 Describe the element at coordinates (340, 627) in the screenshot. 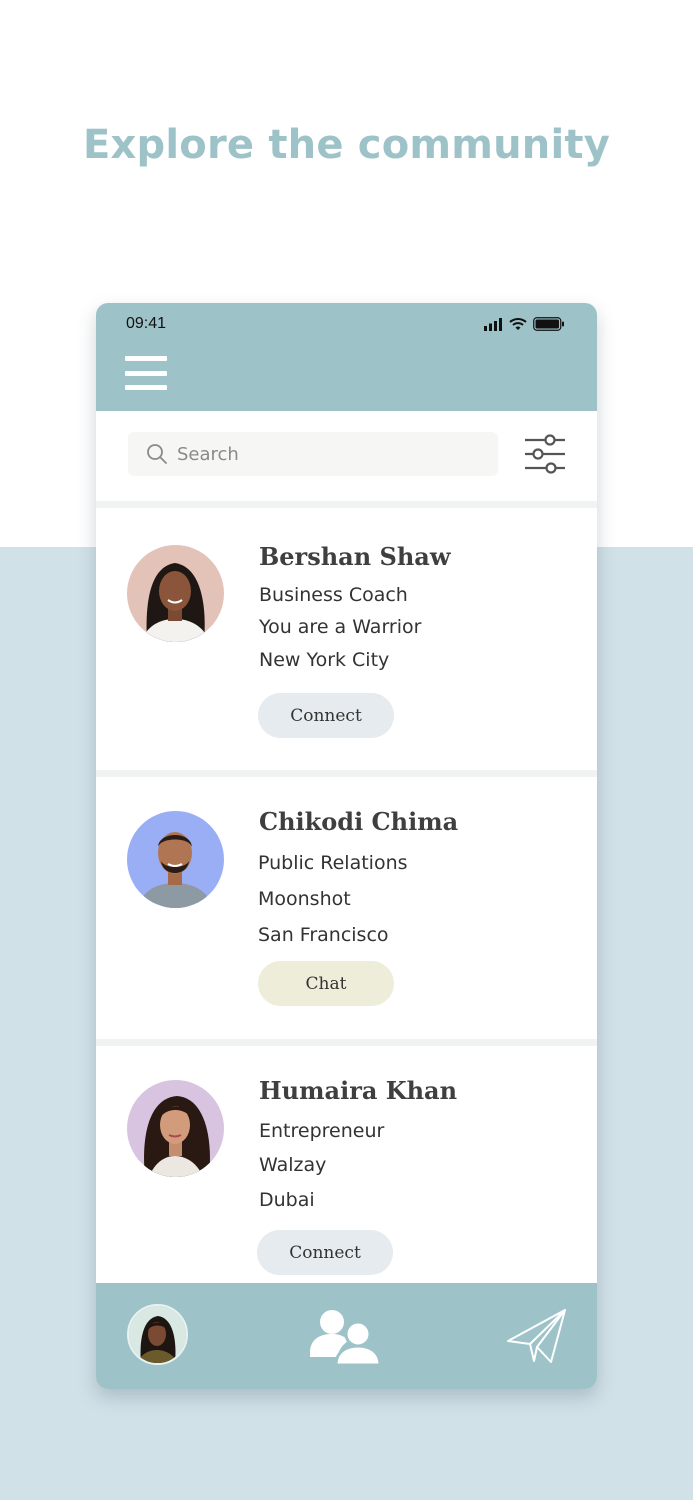

I see `profile-company: You are a Warrior` at that location.